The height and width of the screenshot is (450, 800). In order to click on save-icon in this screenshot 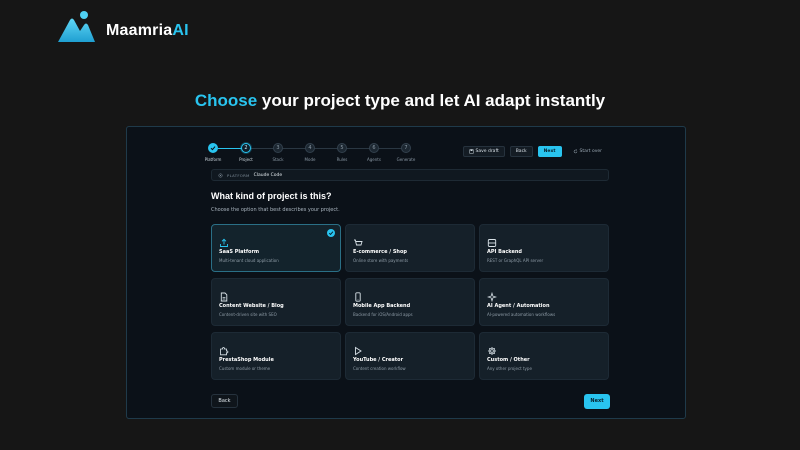, I will do `click(471, 151)`.